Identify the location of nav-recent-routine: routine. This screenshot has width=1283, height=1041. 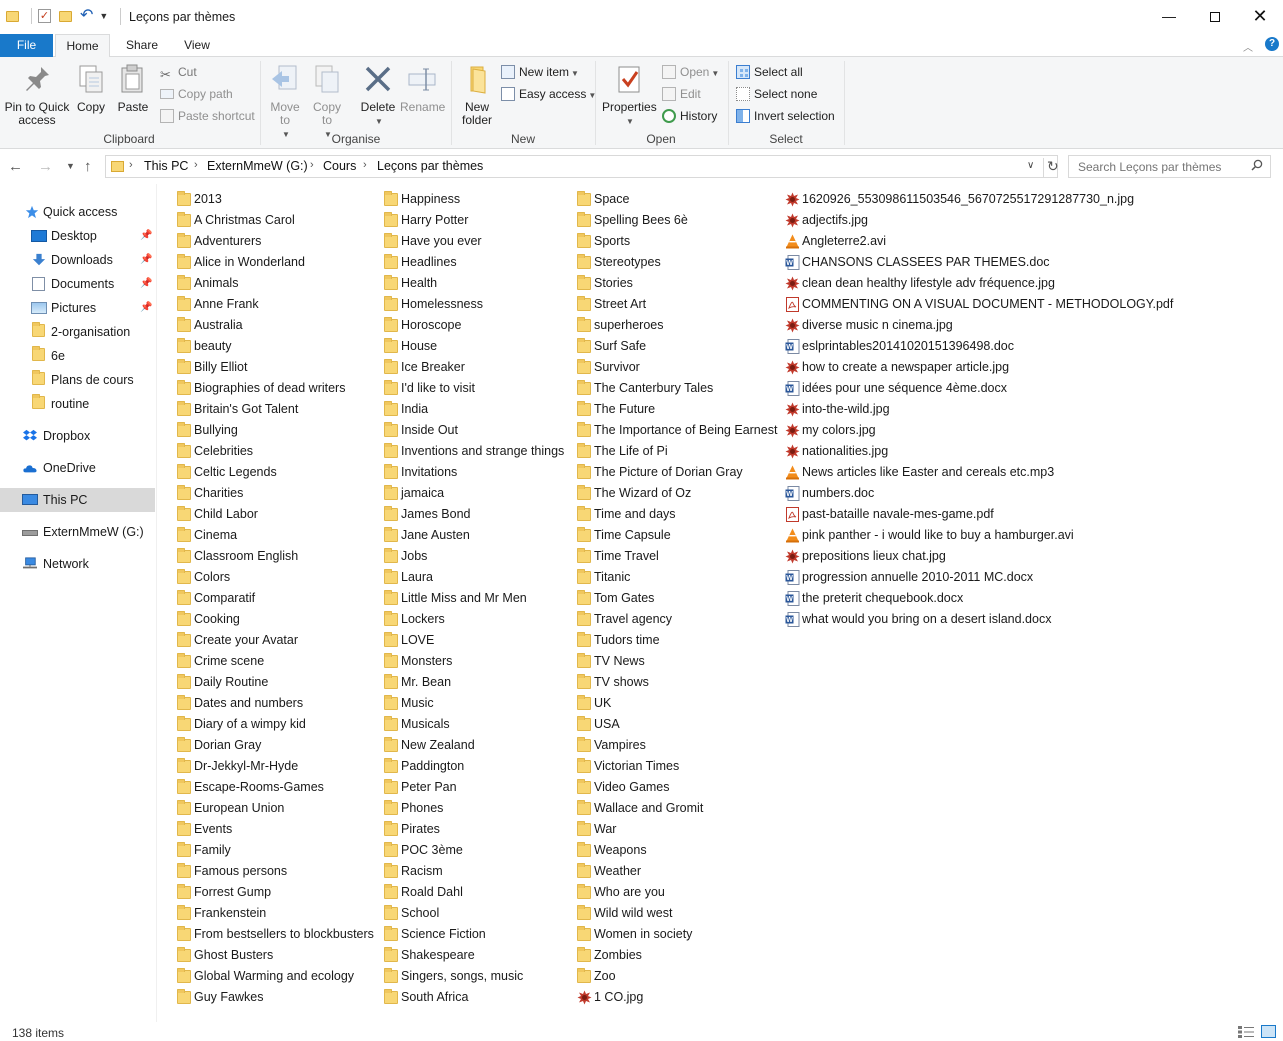
(77, 404).